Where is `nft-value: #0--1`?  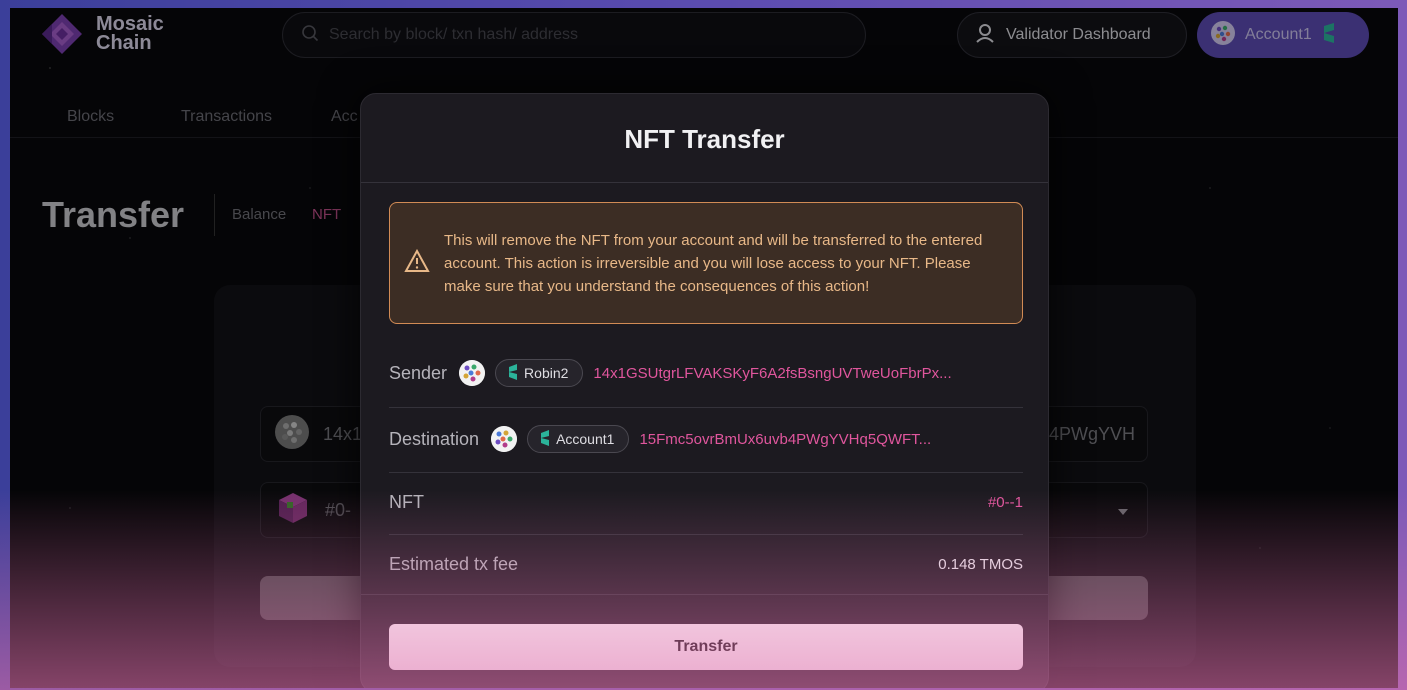
nft-value: #0--1 is located at coordinates (1005, 502).